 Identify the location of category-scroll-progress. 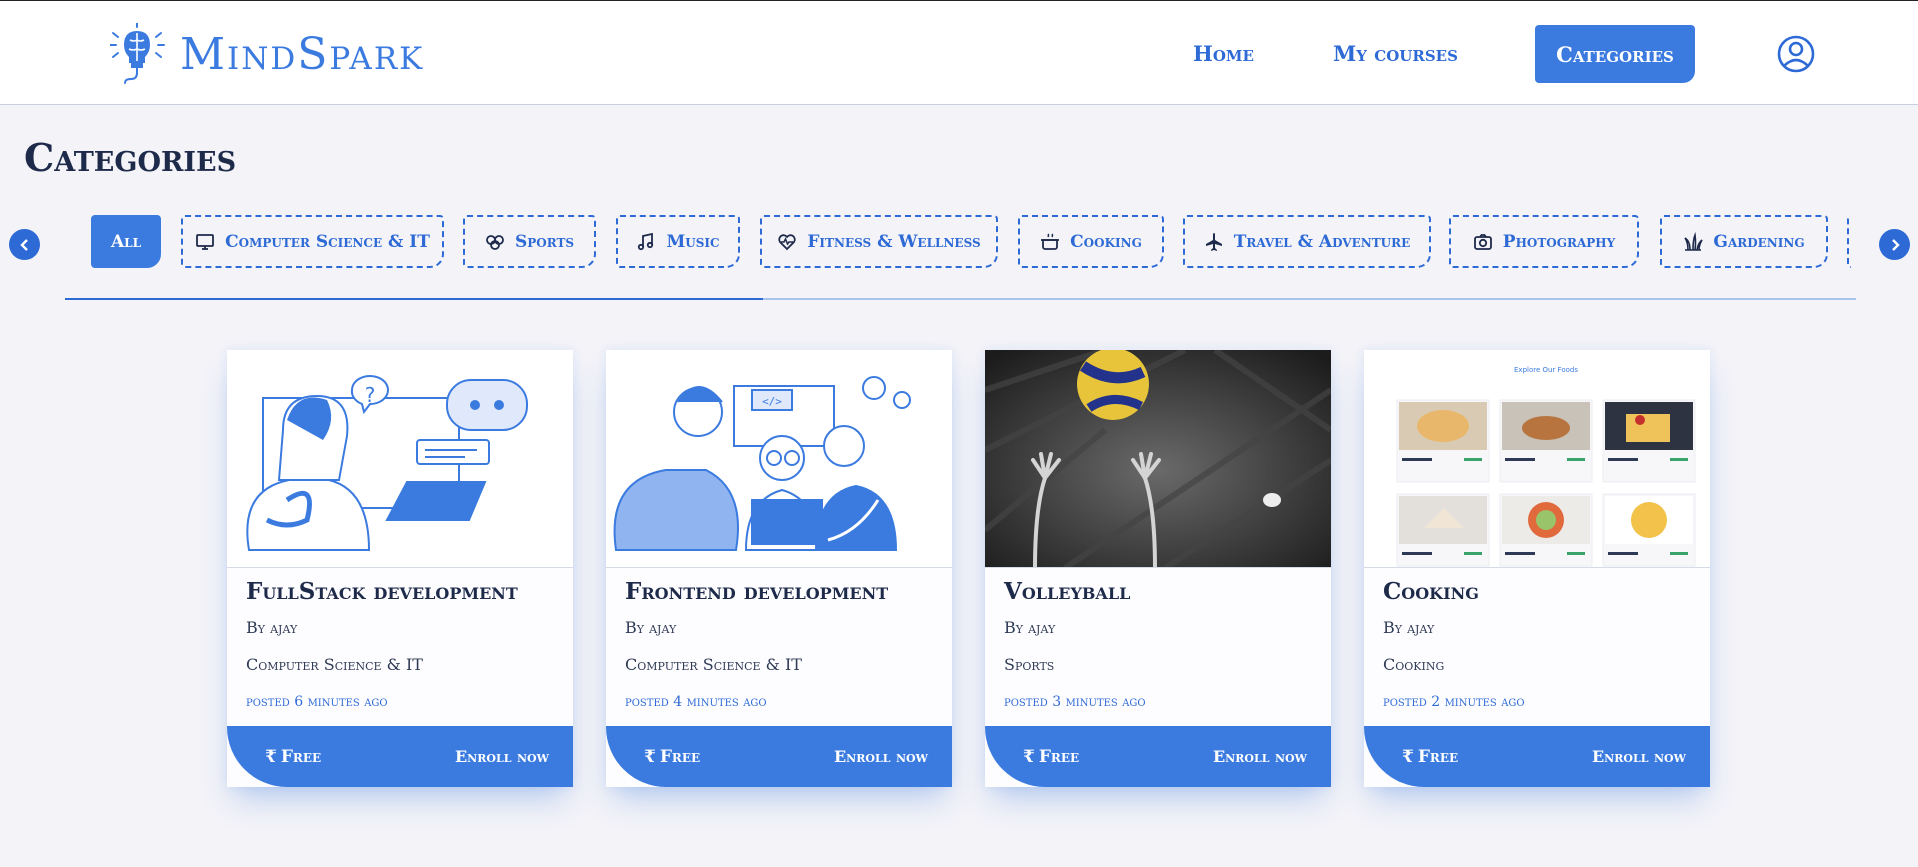
(414, 299).